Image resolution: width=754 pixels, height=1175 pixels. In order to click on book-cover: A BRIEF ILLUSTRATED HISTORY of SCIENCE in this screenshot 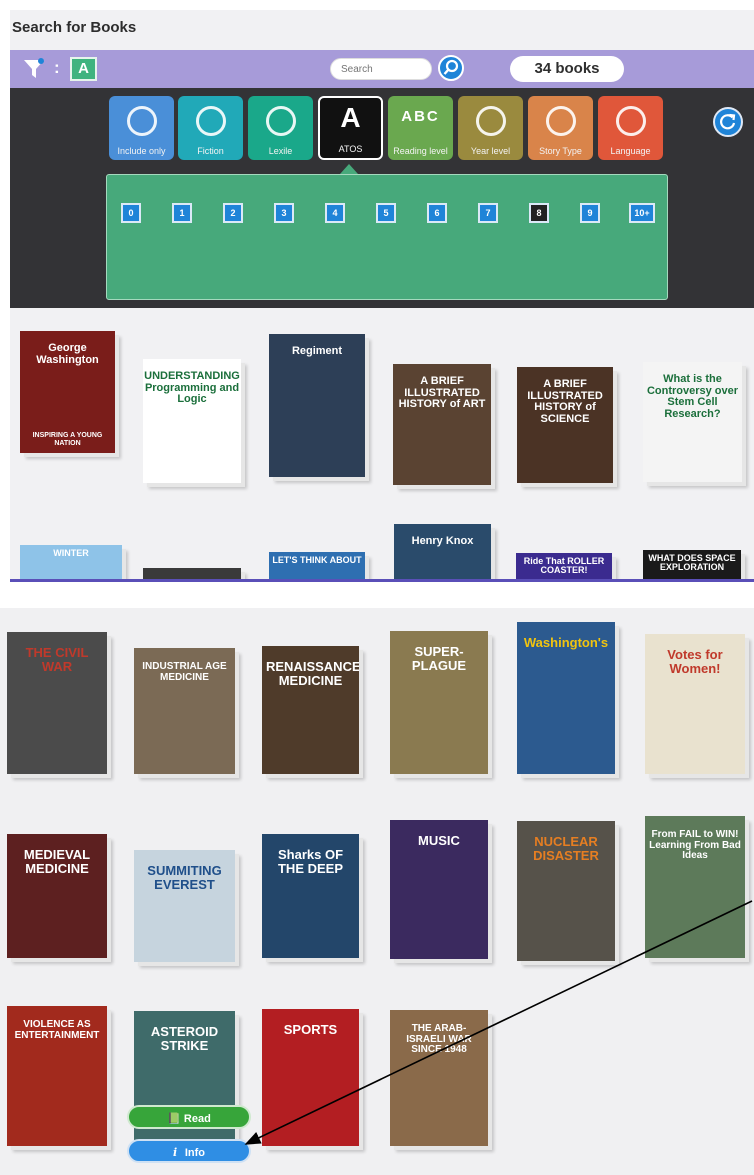, I will do `click(565, 425)`.